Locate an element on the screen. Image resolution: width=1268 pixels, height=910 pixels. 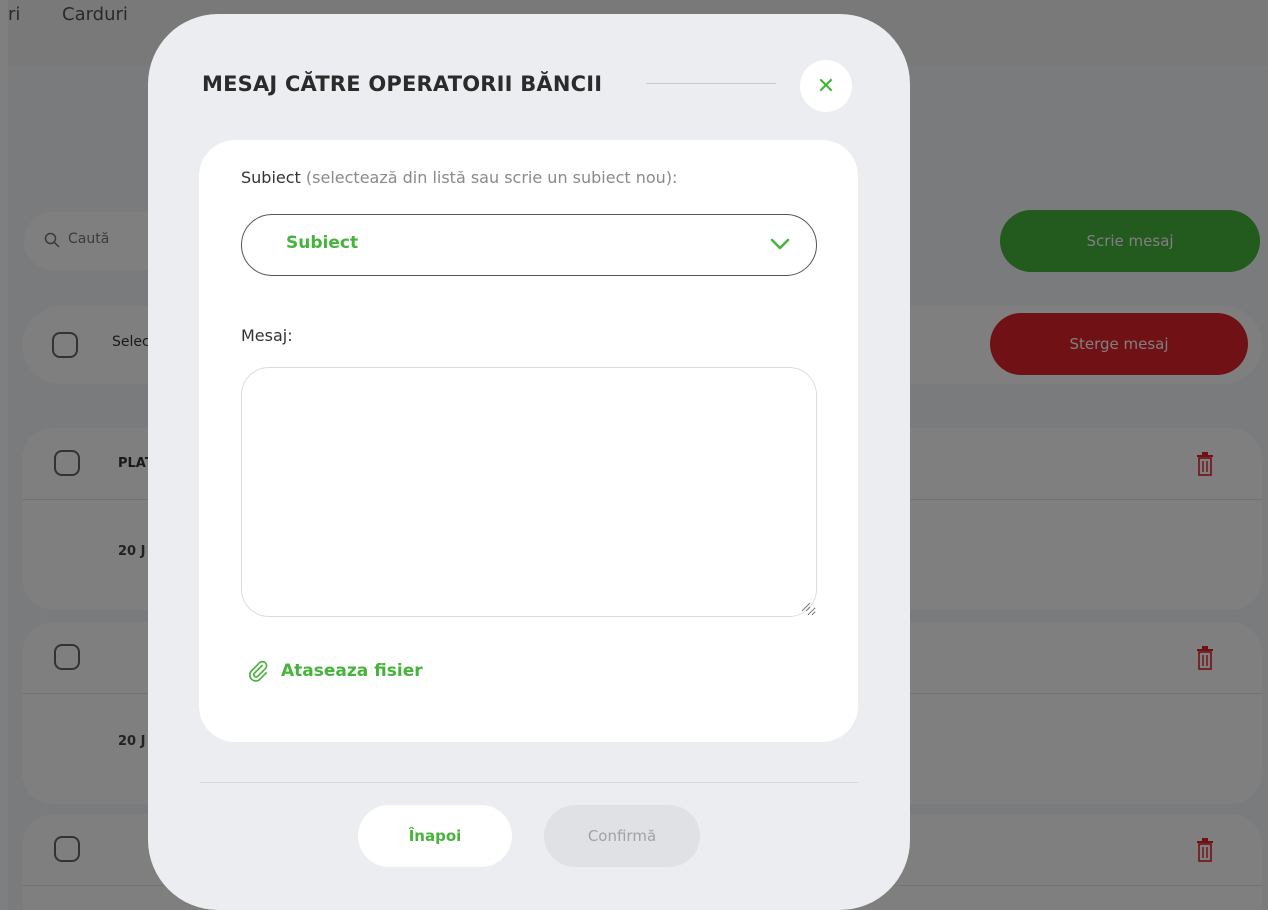
paperclip-icon is located at coordinates (258, 671).